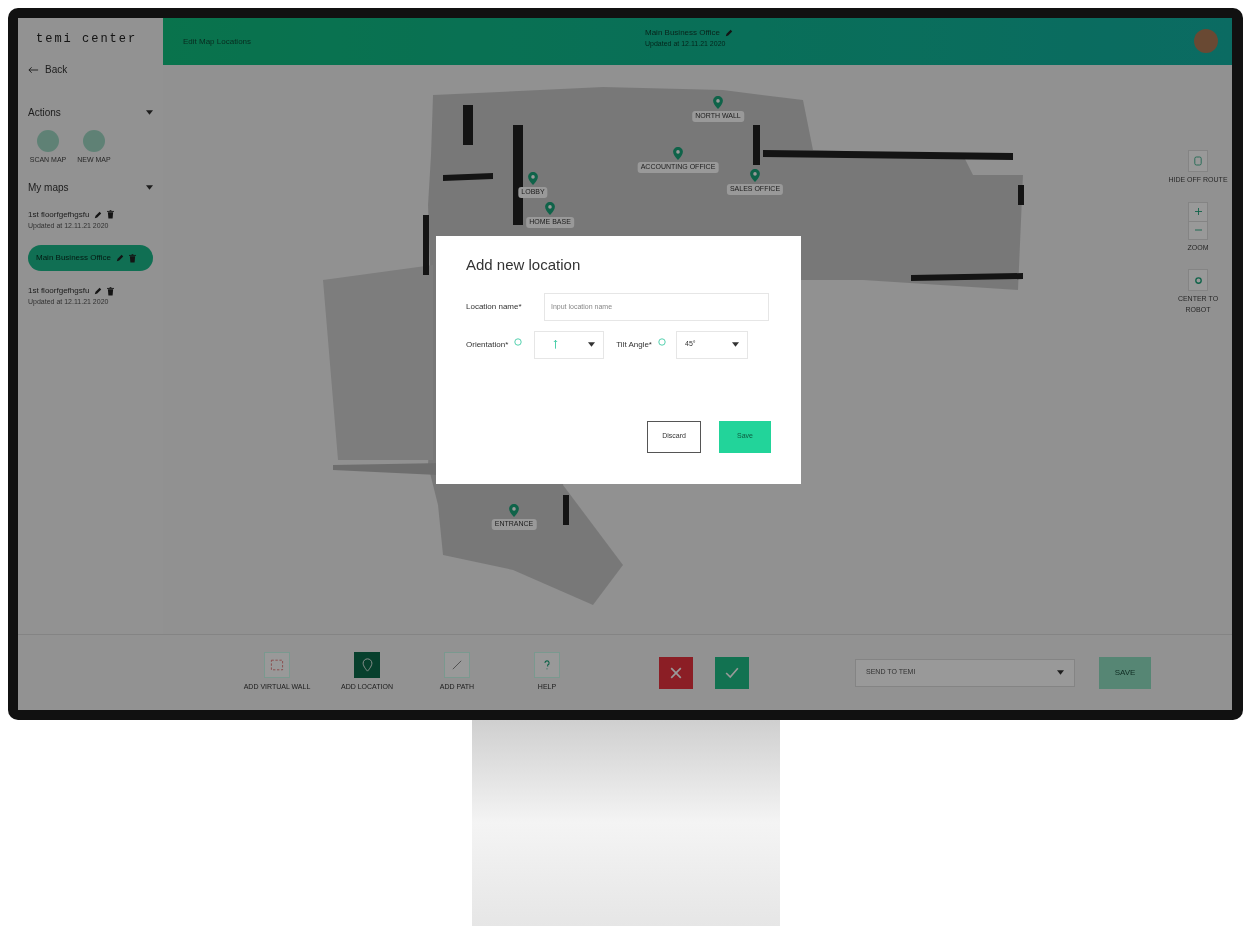 The width and height of the screenshot is (1243, 926). Describe the element at coordinates (634, 344) in the screenshot. I see `field-label: Tilt Angle*` at that location.